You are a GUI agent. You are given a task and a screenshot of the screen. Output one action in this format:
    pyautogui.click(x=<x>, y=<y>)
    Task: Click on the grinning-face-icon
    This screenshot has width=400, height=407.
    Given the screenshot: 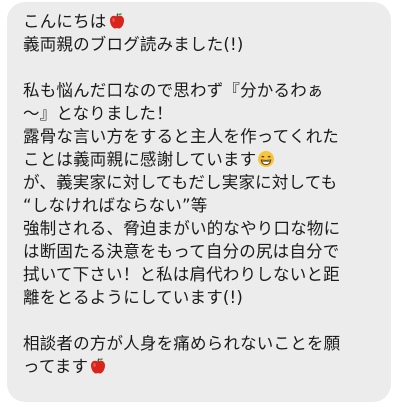 What is the action you would take?
    pyautogui.click(x=266, y=159)
    